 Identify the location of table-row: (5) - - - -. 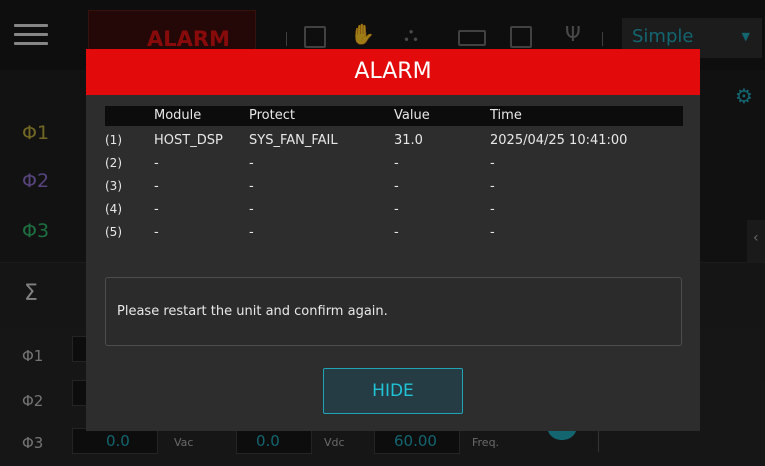
(394, 233).